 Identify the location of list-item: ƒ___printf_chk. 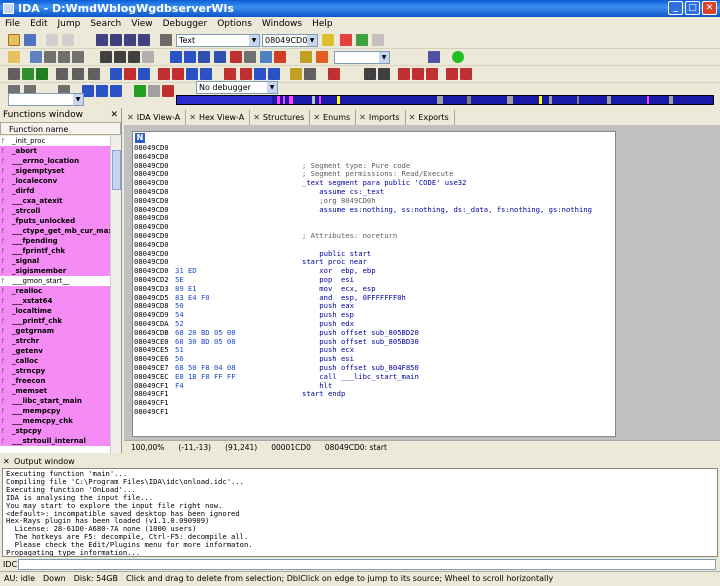
(55, 321).